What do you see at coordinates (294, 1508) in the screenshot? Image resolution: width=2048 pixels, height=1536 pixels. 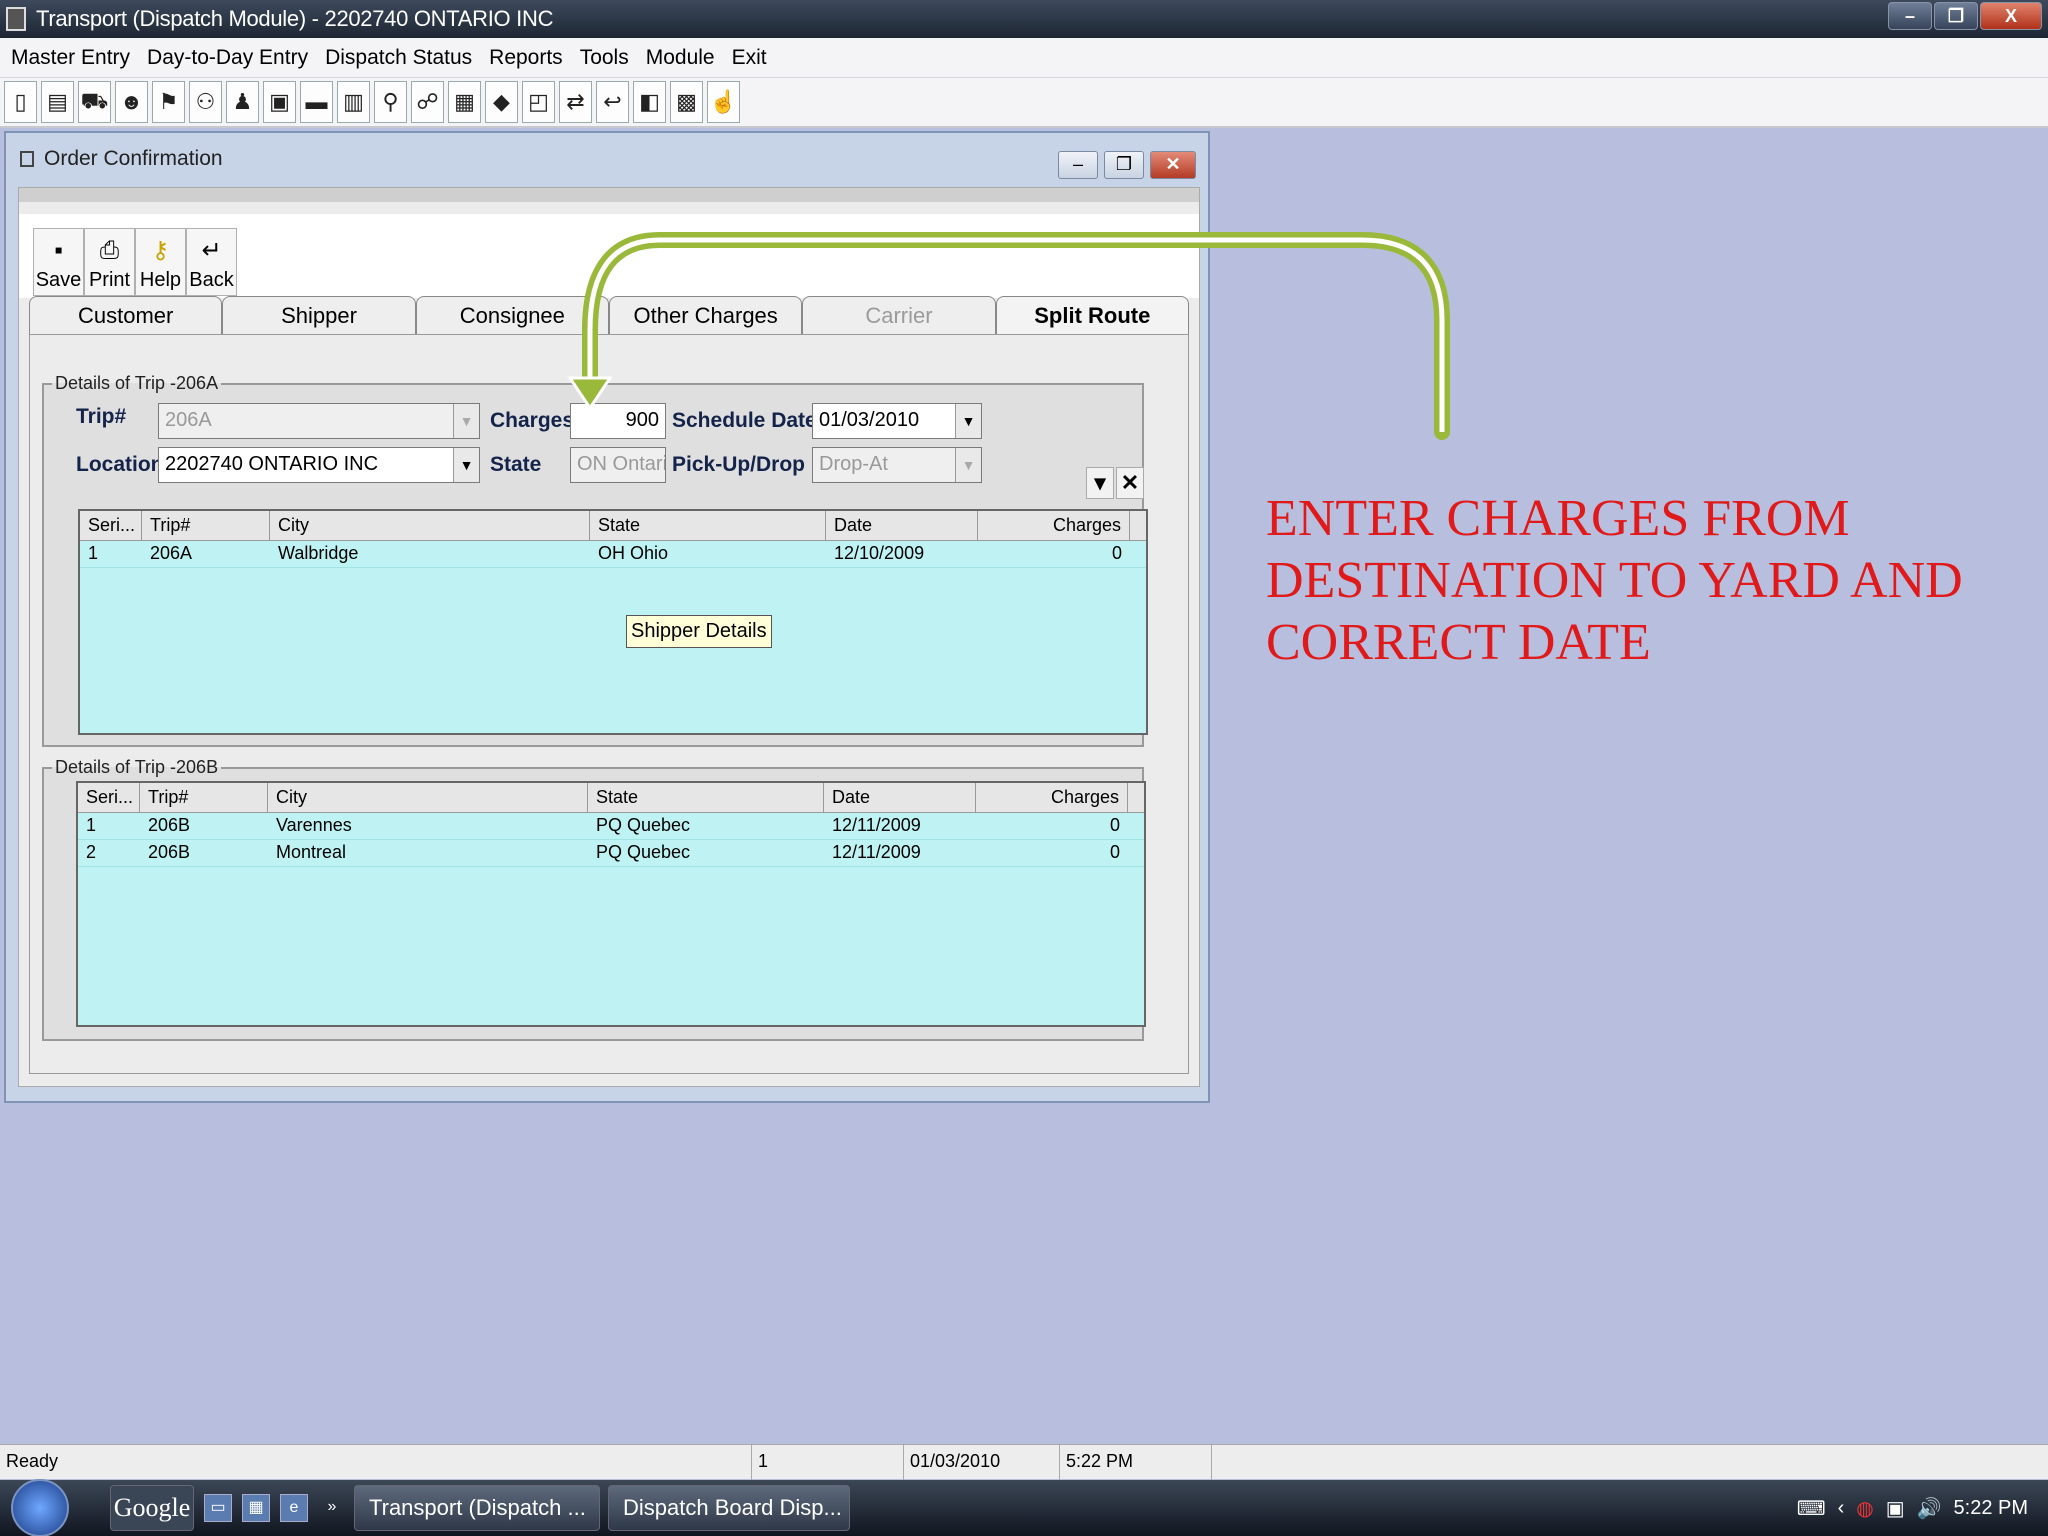 I see `internet-explorer-icon: e` at bounding box center [294, 1508].